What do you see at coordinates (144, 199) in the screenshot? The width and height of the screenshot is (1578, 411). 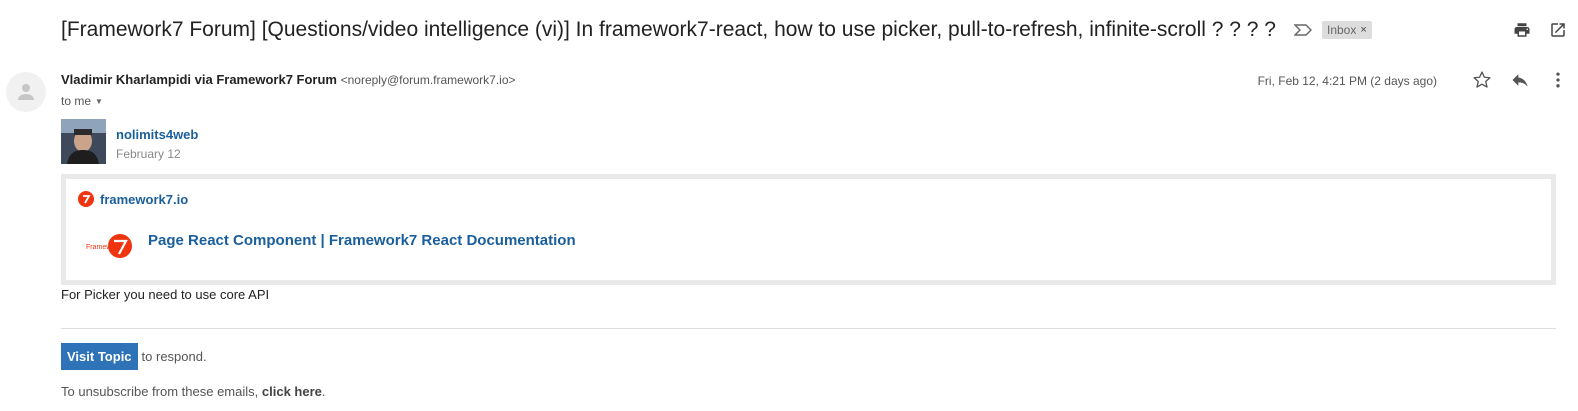 I see `source-link: framework7.io` at bounding box center [144, 199].